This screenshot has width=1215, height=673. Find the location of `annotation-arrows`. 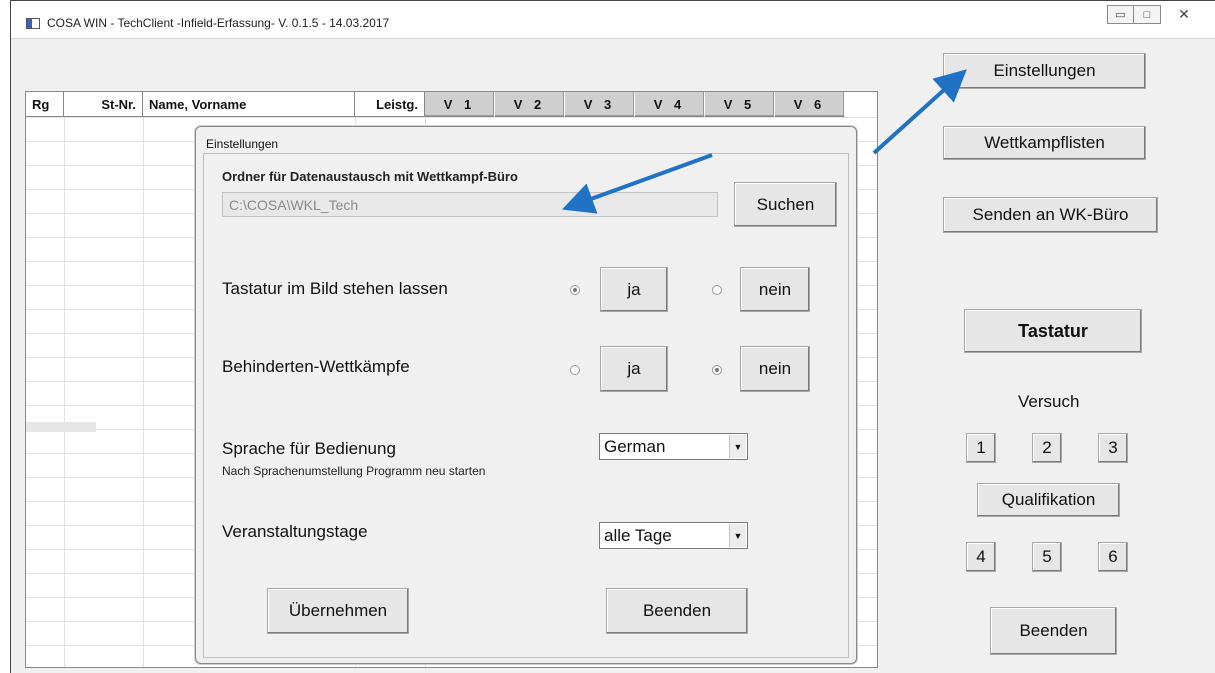

annotation-arrows is located at coordinates (764, 141).